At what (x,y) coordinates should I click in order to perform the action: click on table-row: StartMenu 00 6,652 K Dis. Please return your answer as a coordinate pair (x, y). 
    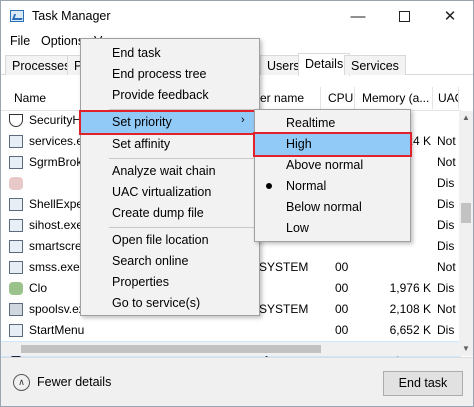
    Looking at the image, I should click on (231, 330).